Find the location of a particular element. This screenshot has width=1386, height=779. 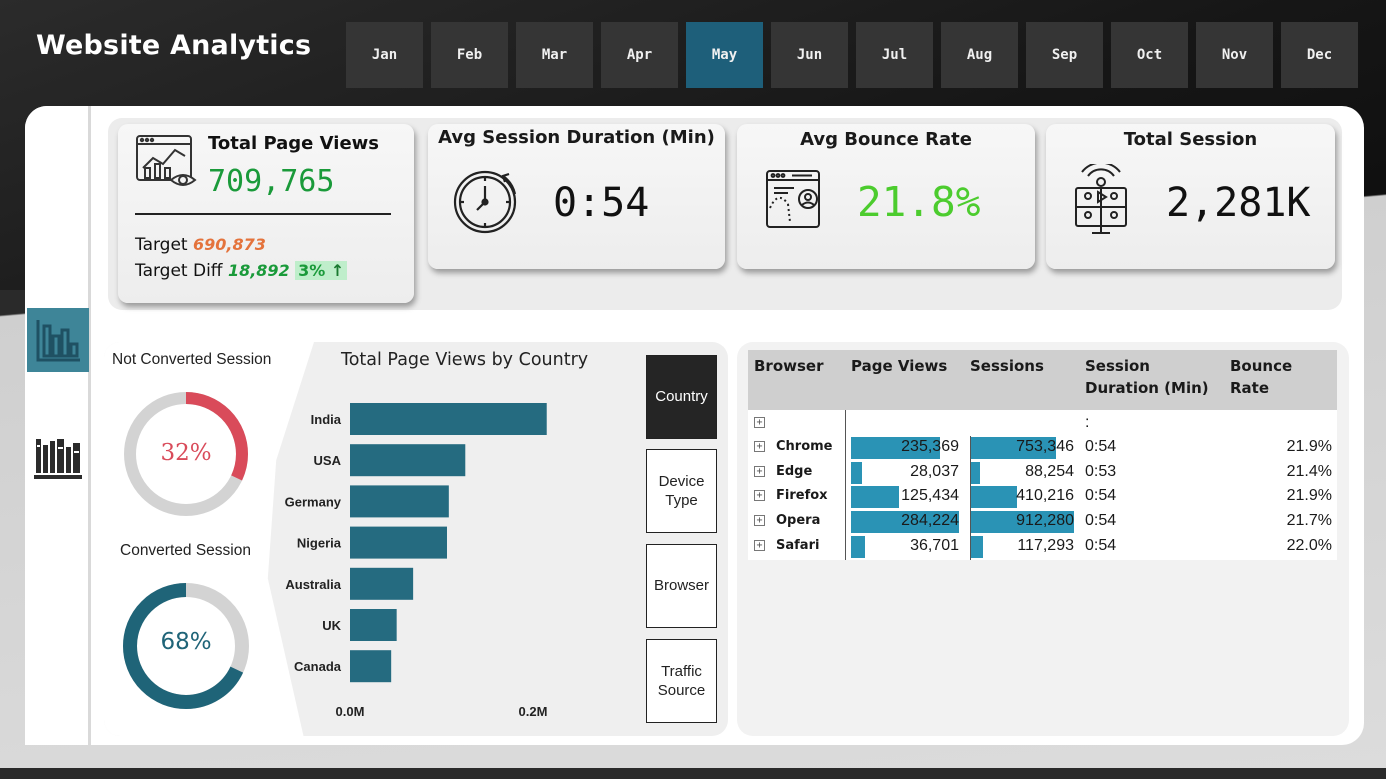

category-label: Canada is located at coordinates (318, 666).